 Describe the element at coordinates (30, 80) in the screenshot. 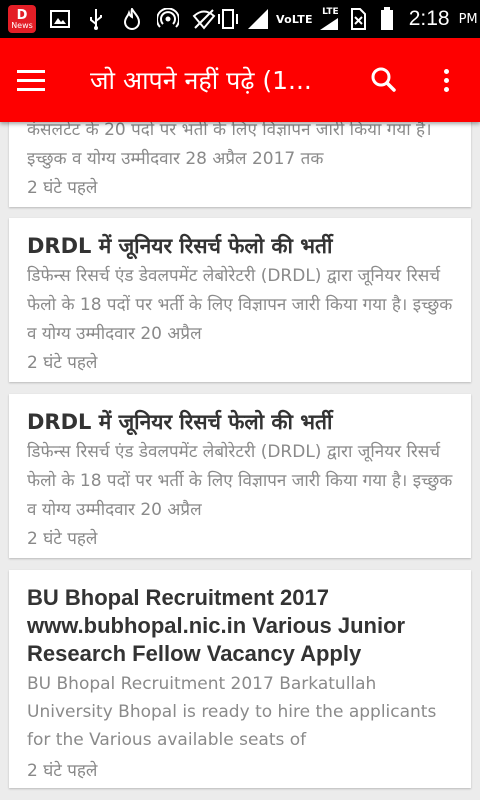

I see `hamburger-icon` at that location.